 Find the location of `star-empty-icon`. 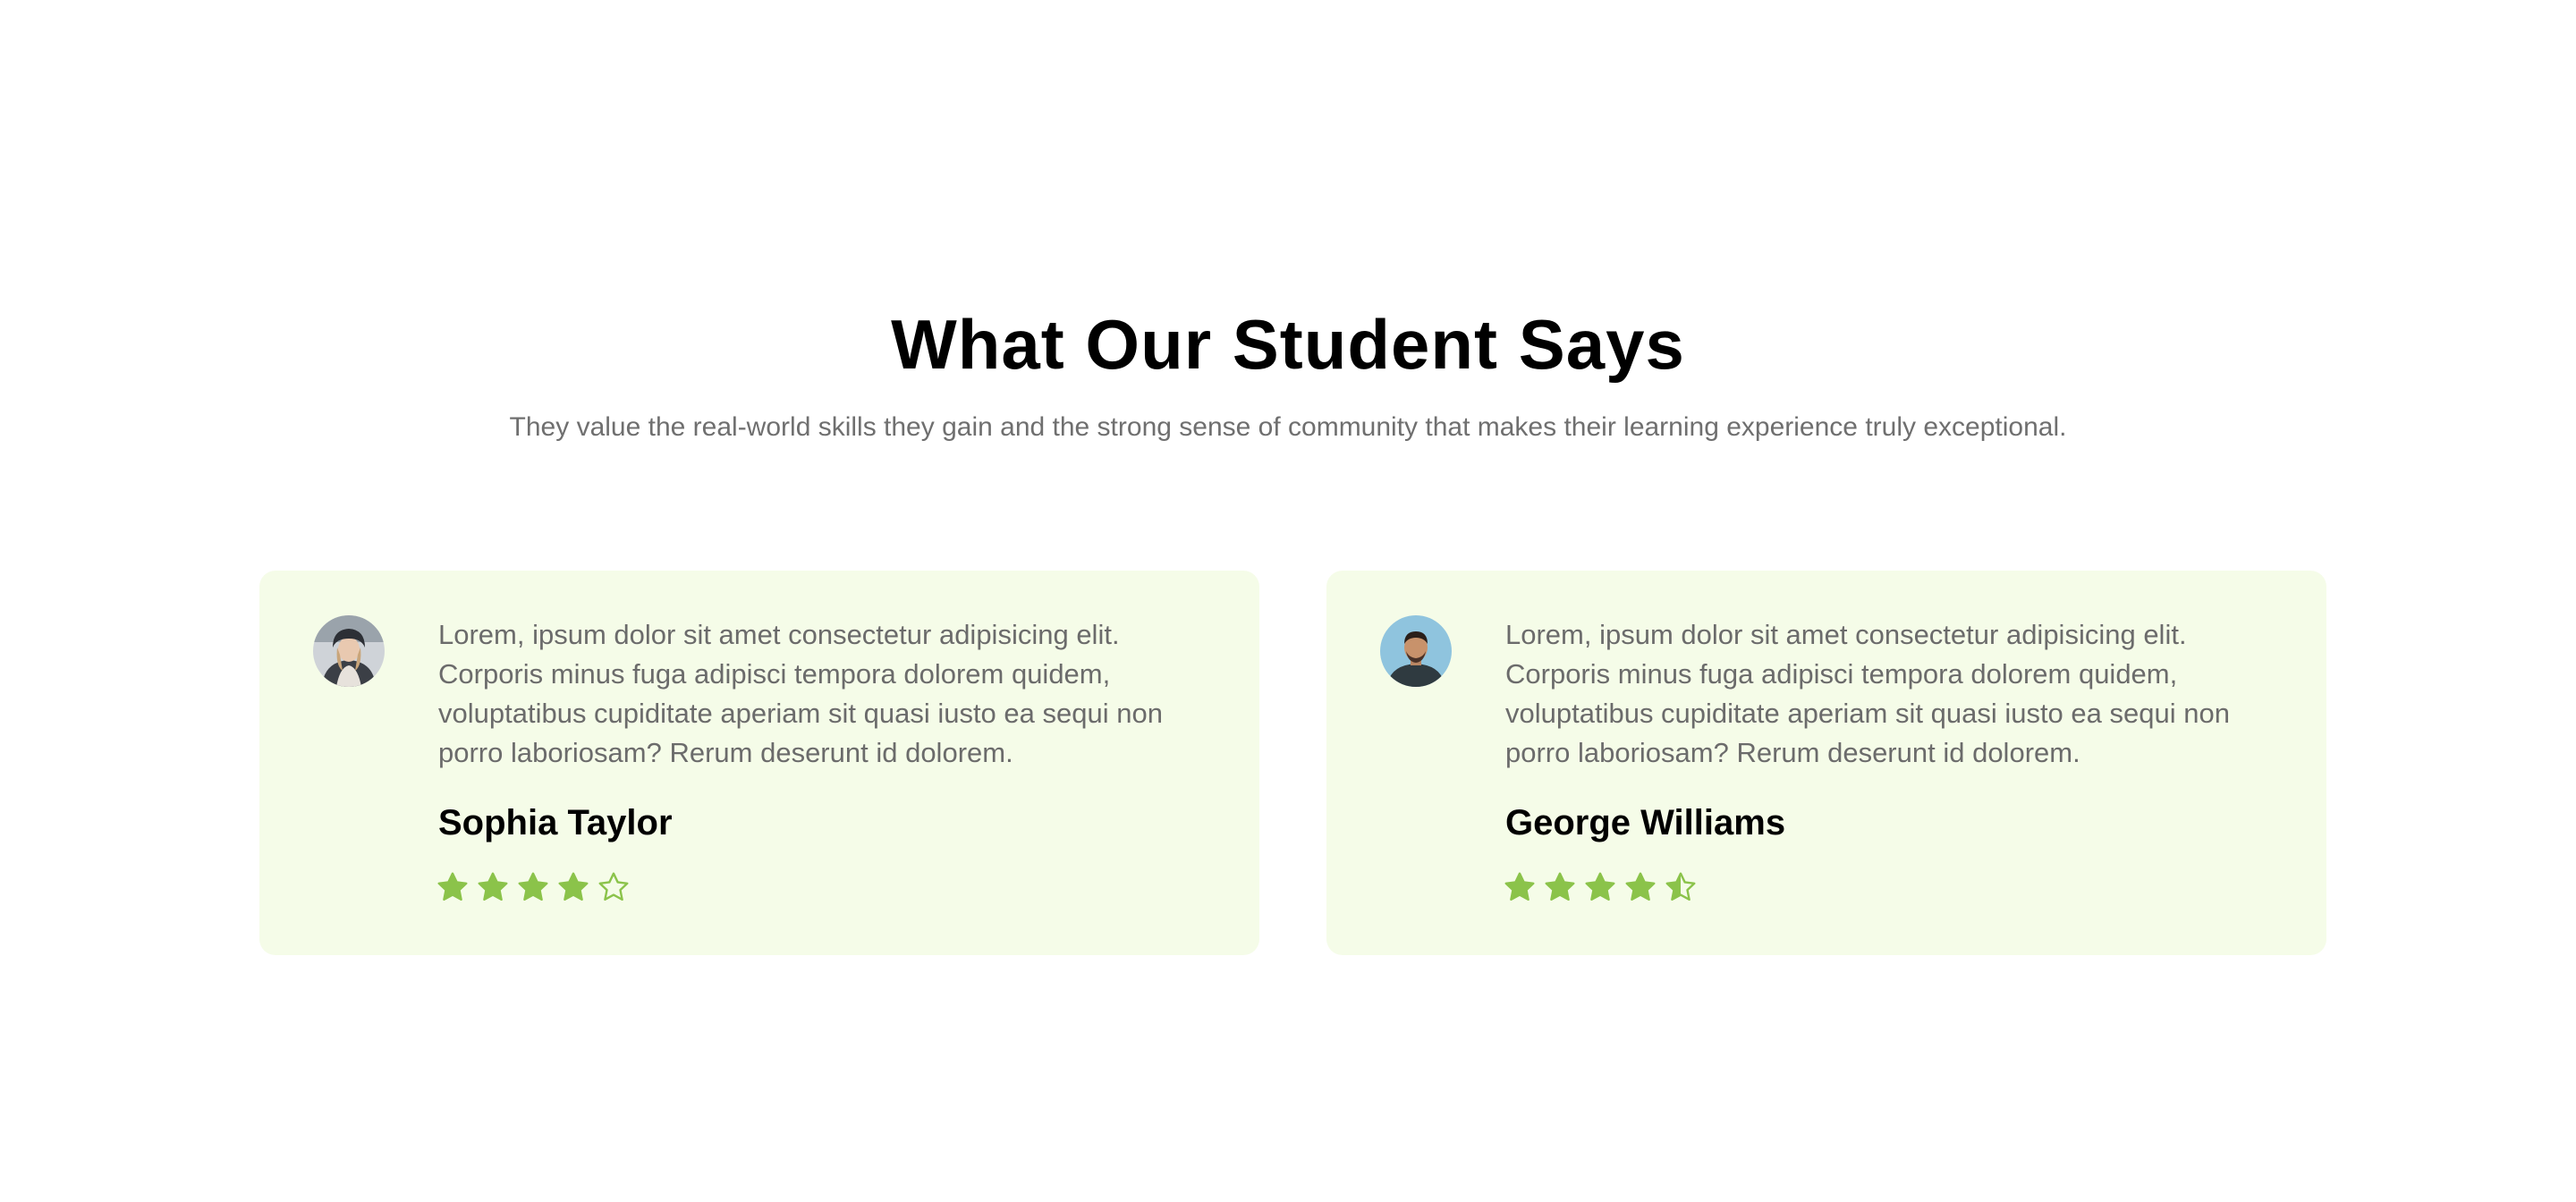

star-empty-icon is located at coordinates (613, 886).